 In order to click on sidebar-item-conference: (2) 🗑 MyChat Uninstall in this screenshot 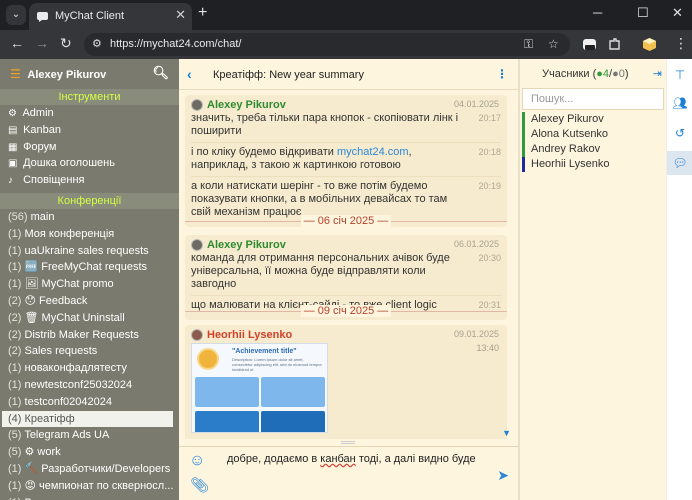, I will do `click(89, 318)`.